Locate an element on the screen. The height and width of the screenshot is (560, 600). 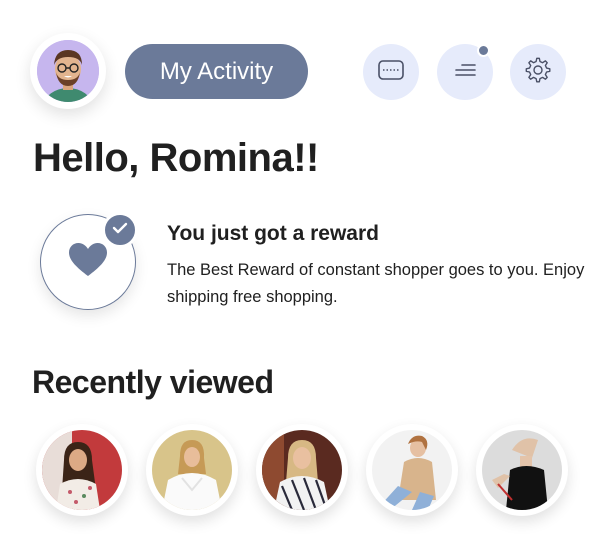
menu-button is located at coordinates (465, 72).